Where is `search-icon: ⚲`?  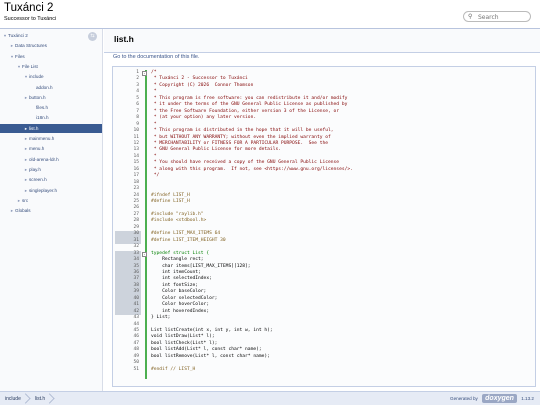
search-icon: ⚲ is located at coordinates (470, 17).